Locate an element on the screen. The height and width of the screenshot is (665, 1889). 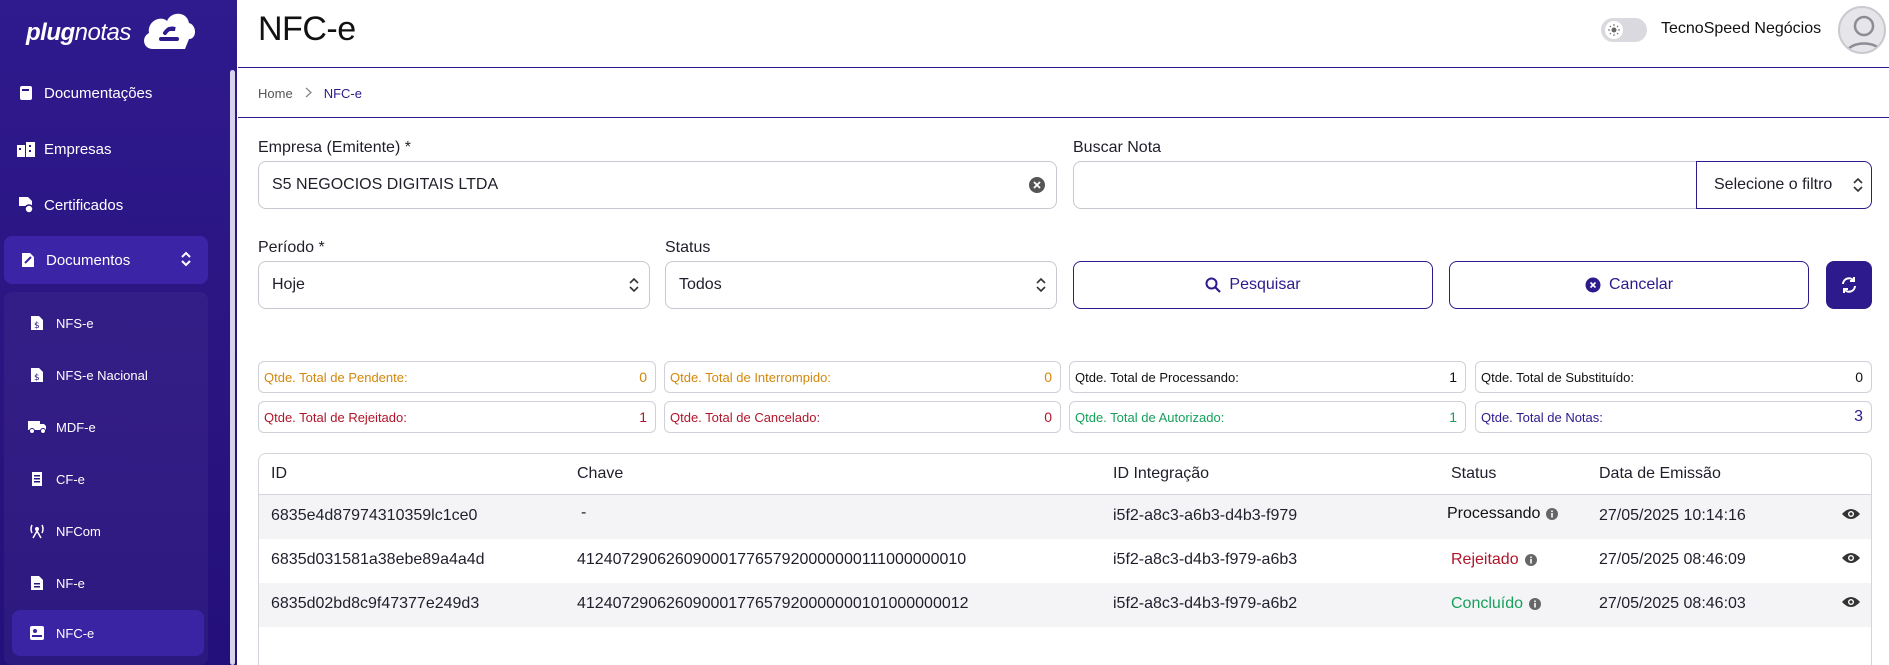
stat-substituido: Qtde. Total de Substituído: 0 is located at coordinates (1673, 377).